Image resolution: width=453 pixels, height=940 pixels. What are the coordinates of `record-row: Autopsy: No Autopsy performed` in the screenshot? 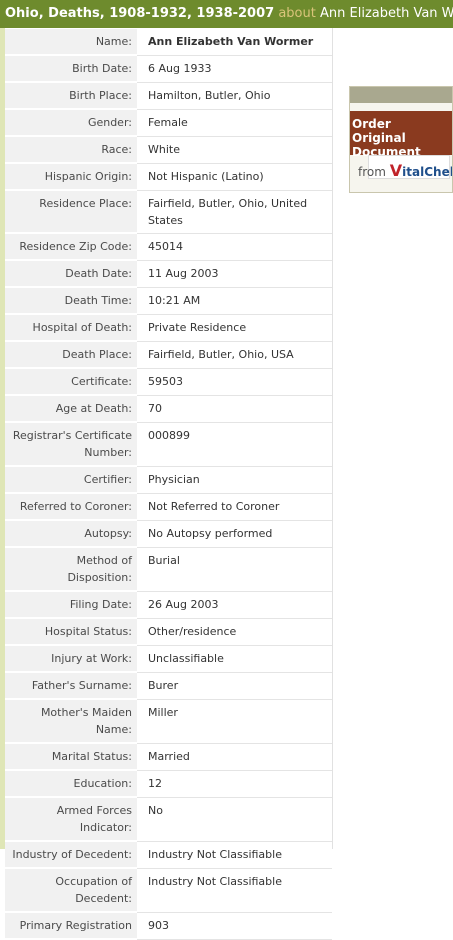 It's located at (168, 534).